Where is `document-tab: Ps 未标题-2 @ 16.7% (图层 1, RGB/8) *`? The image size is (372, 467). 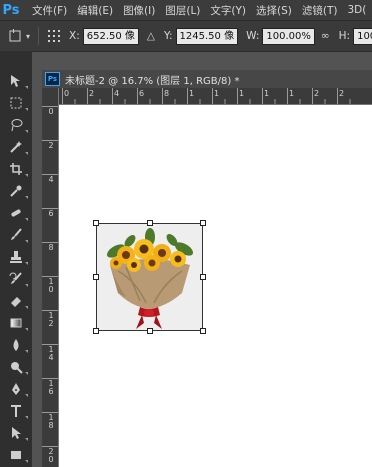 document-tab: Ps 未标题-2 @ 16.7% (图层 1, RGB/8) * is located at coordinates (207, 79).